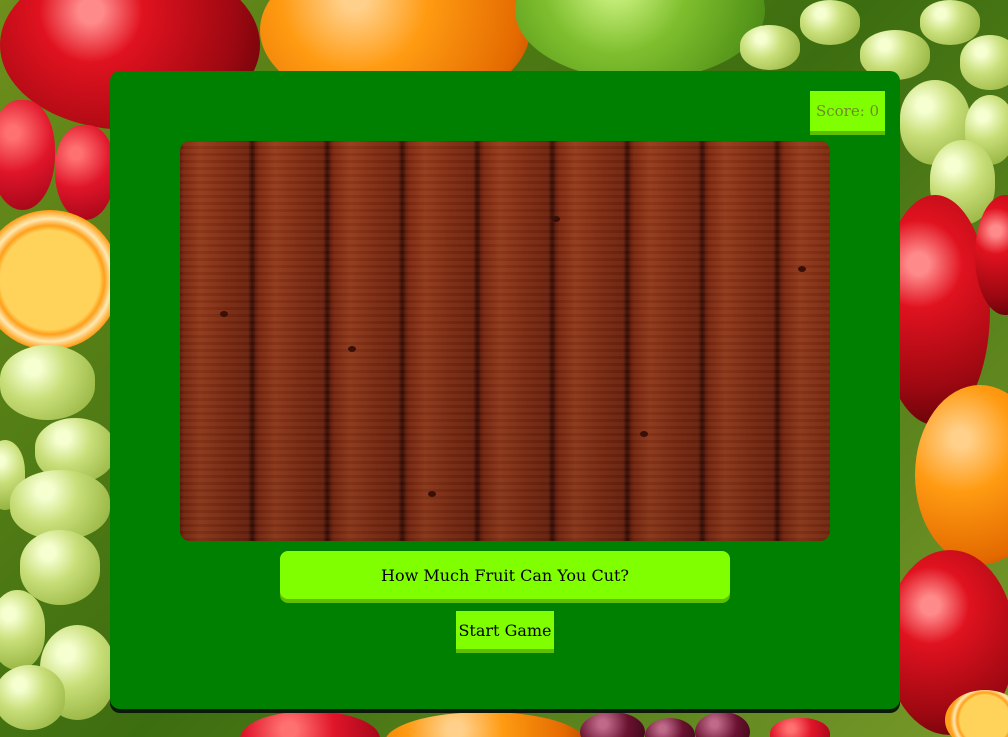  Describe the element at coordinates (505, 630) in the screenshot. I see `start-game-button: Start Game` at that location.